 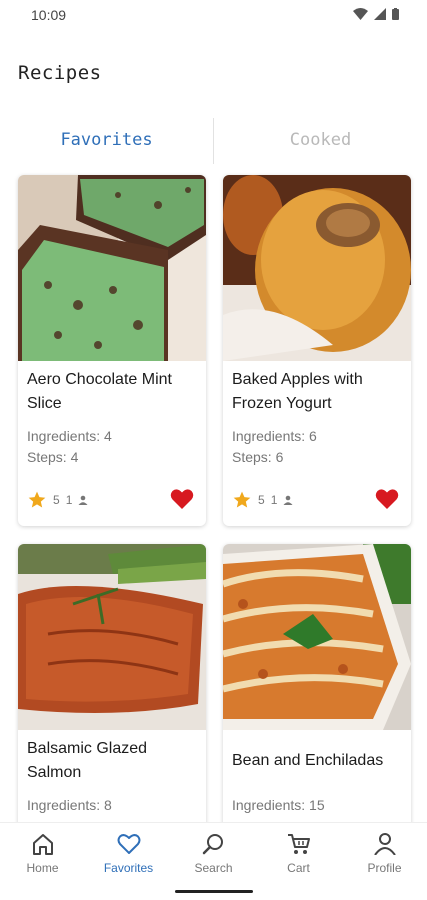 I want to click on recipe-title: Balsamic Glazed Salmon, so click(x=87, y=760).